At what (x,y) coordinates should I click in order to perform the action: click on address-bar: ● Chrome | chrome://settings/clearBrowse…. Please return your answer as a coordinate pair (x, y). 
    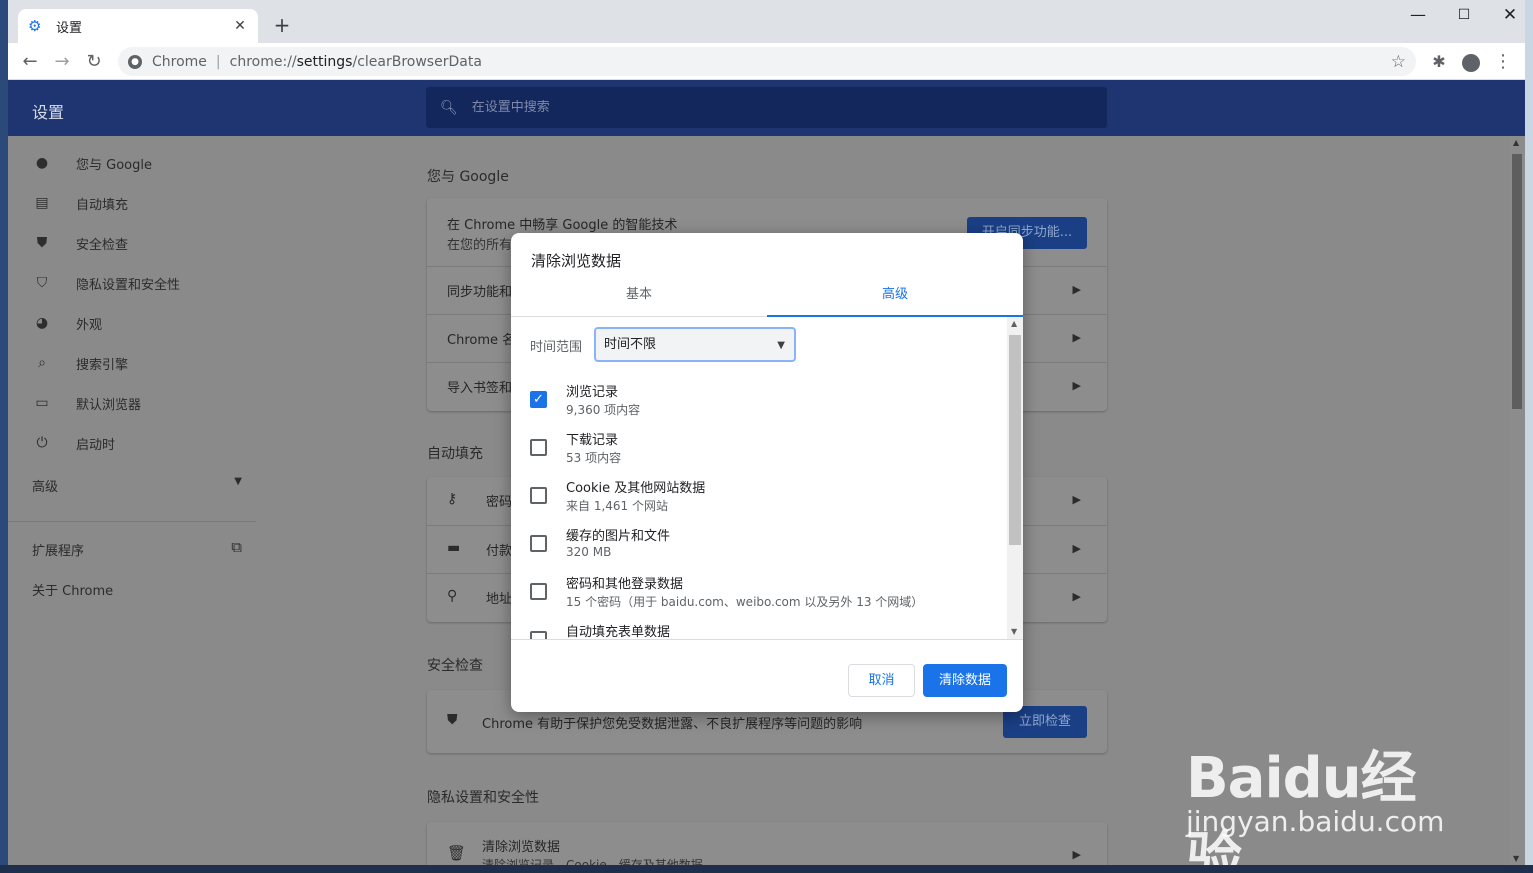
    Looking at the image, I should click on (767, 61).